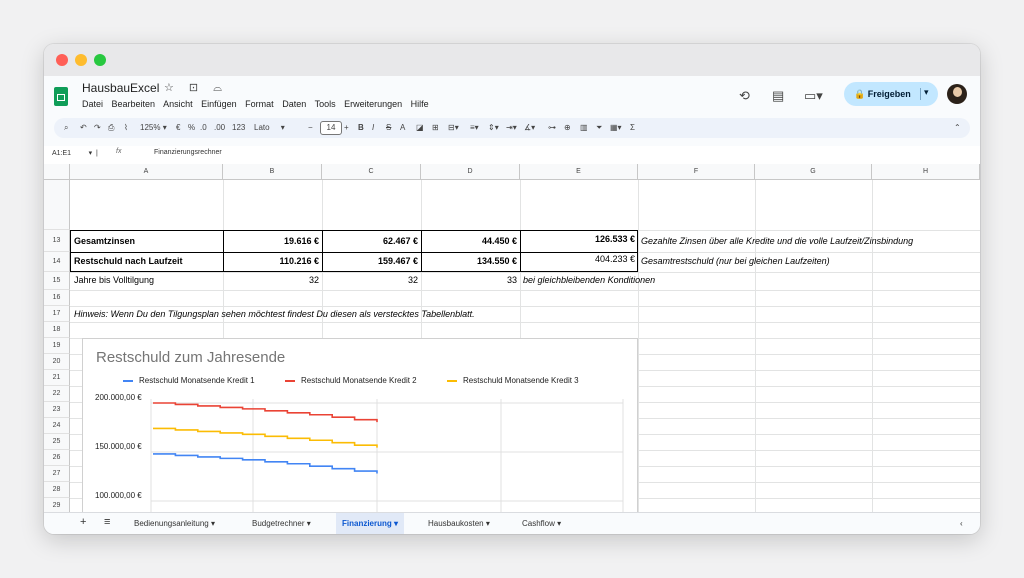  Describe the element at coordinates (57, 330) in the screenshot. I see `row-header-18: 18` at that location.